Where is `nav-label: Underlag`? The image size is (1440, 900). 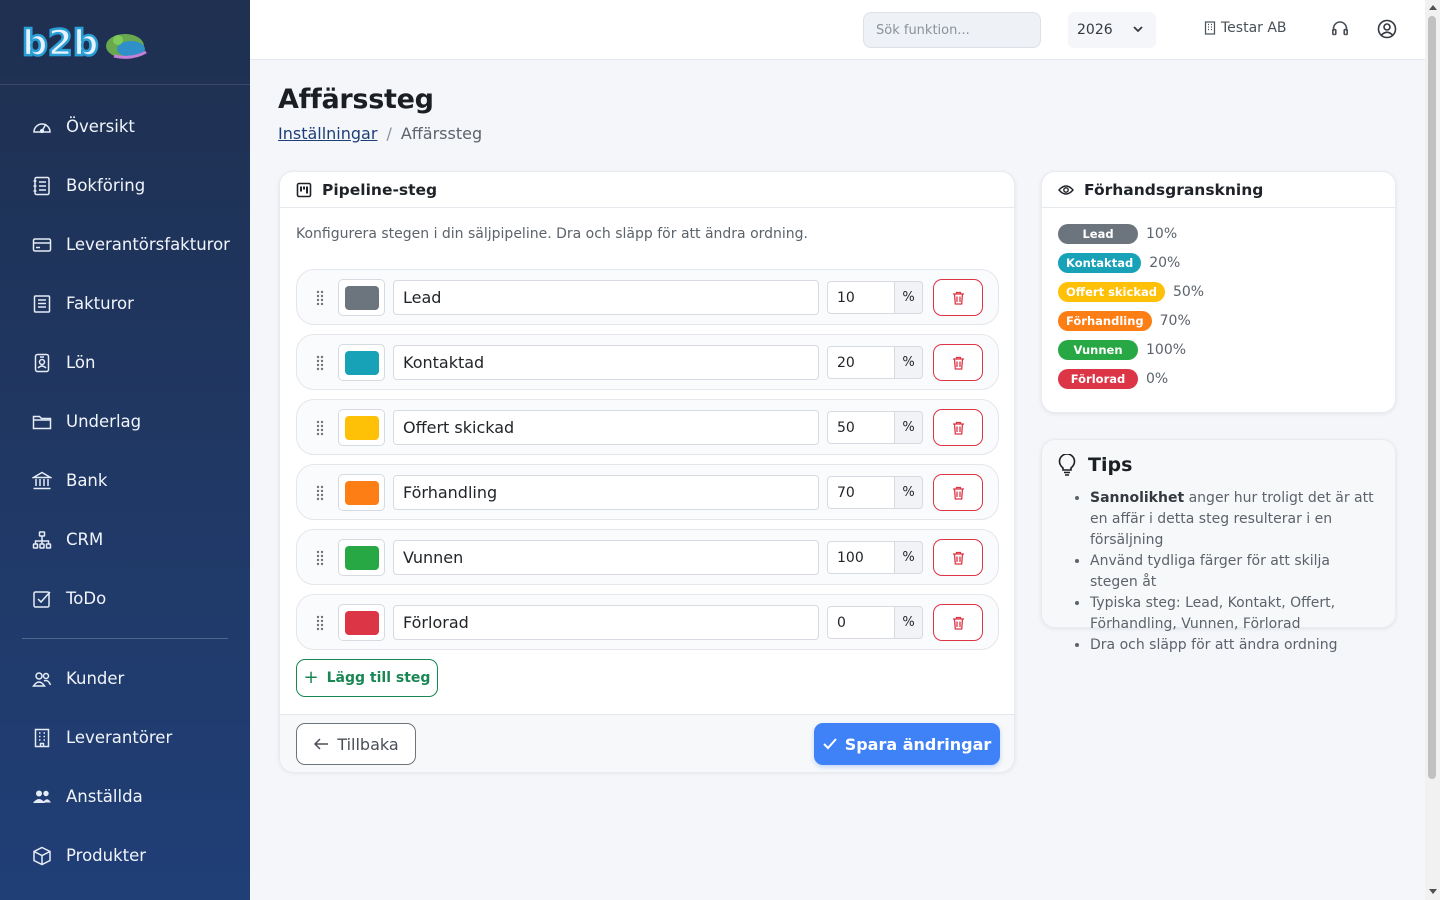 nav-label: Underlag is located at coordinates (104, 421).